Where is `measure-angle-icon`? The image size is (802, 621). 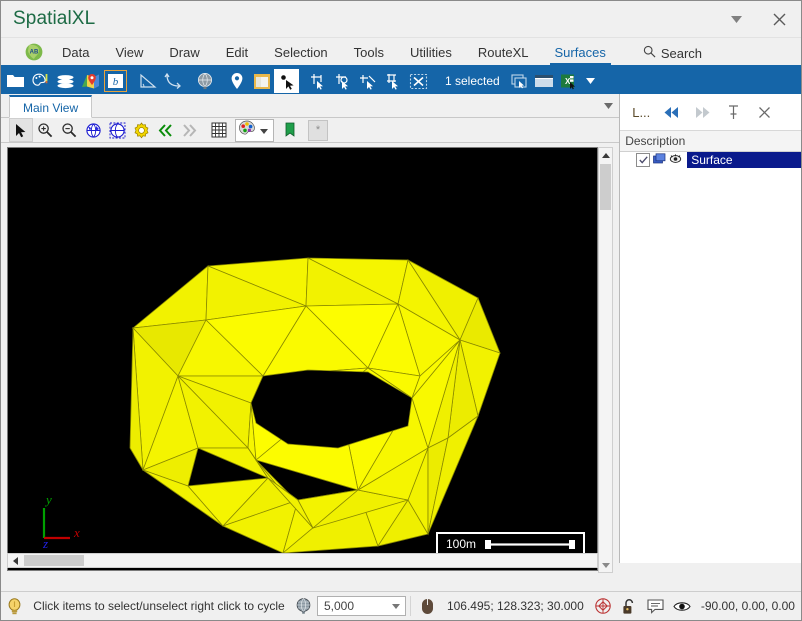 measure-angle-icon is located at coordinates (147, 81).